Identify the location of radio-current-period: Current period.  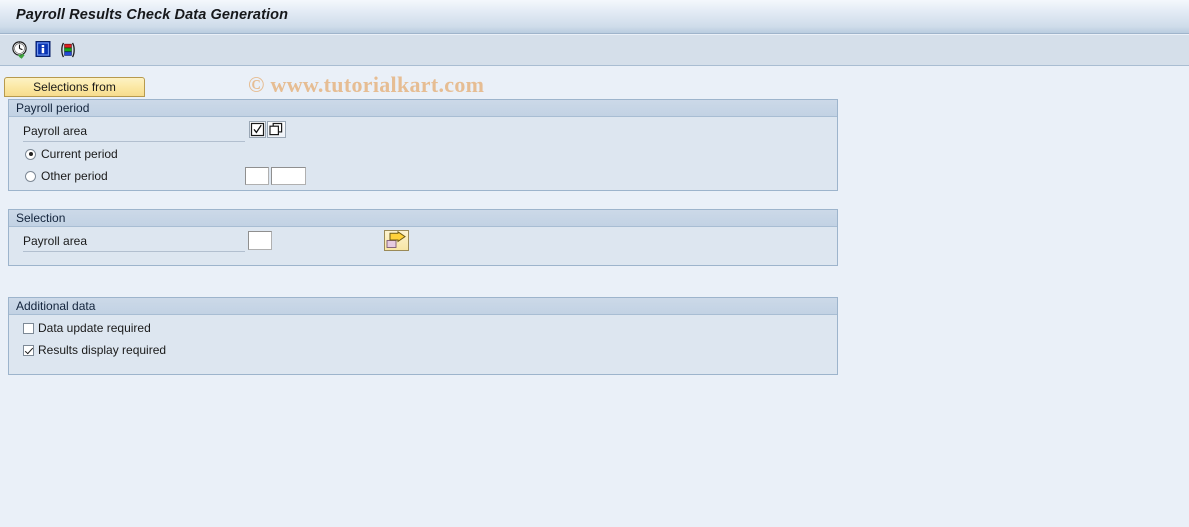
(71, 154).